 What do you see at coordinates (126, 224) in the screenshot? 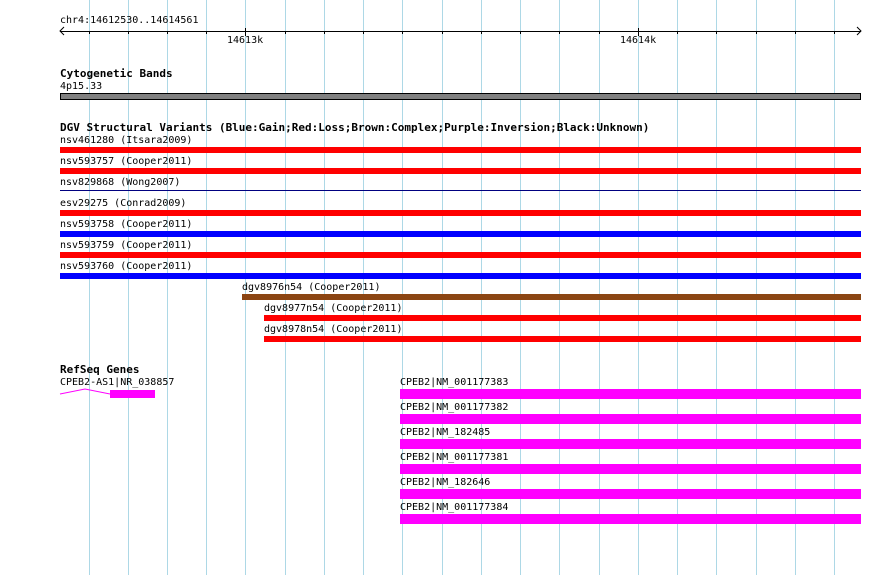
I see `dgv-variant-label: nsv593758 (Cooper2011)` at bounding box center [126, 224].